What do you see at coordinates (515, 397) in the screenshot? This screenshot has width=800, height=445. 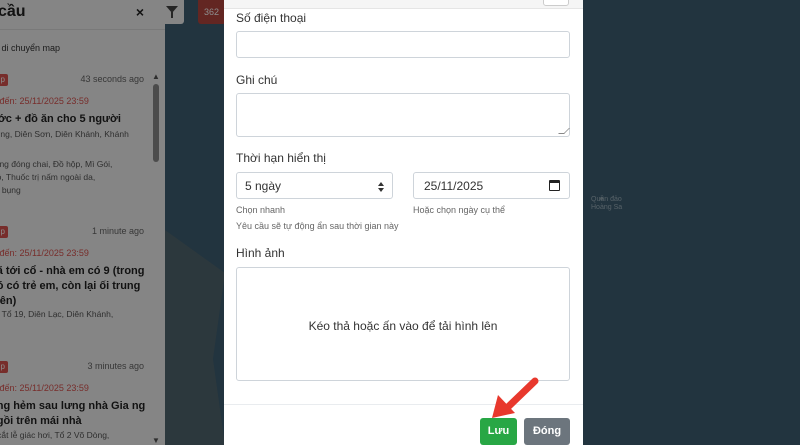 I see `annotation-arrow-icon` at bounding box center [515, 397].